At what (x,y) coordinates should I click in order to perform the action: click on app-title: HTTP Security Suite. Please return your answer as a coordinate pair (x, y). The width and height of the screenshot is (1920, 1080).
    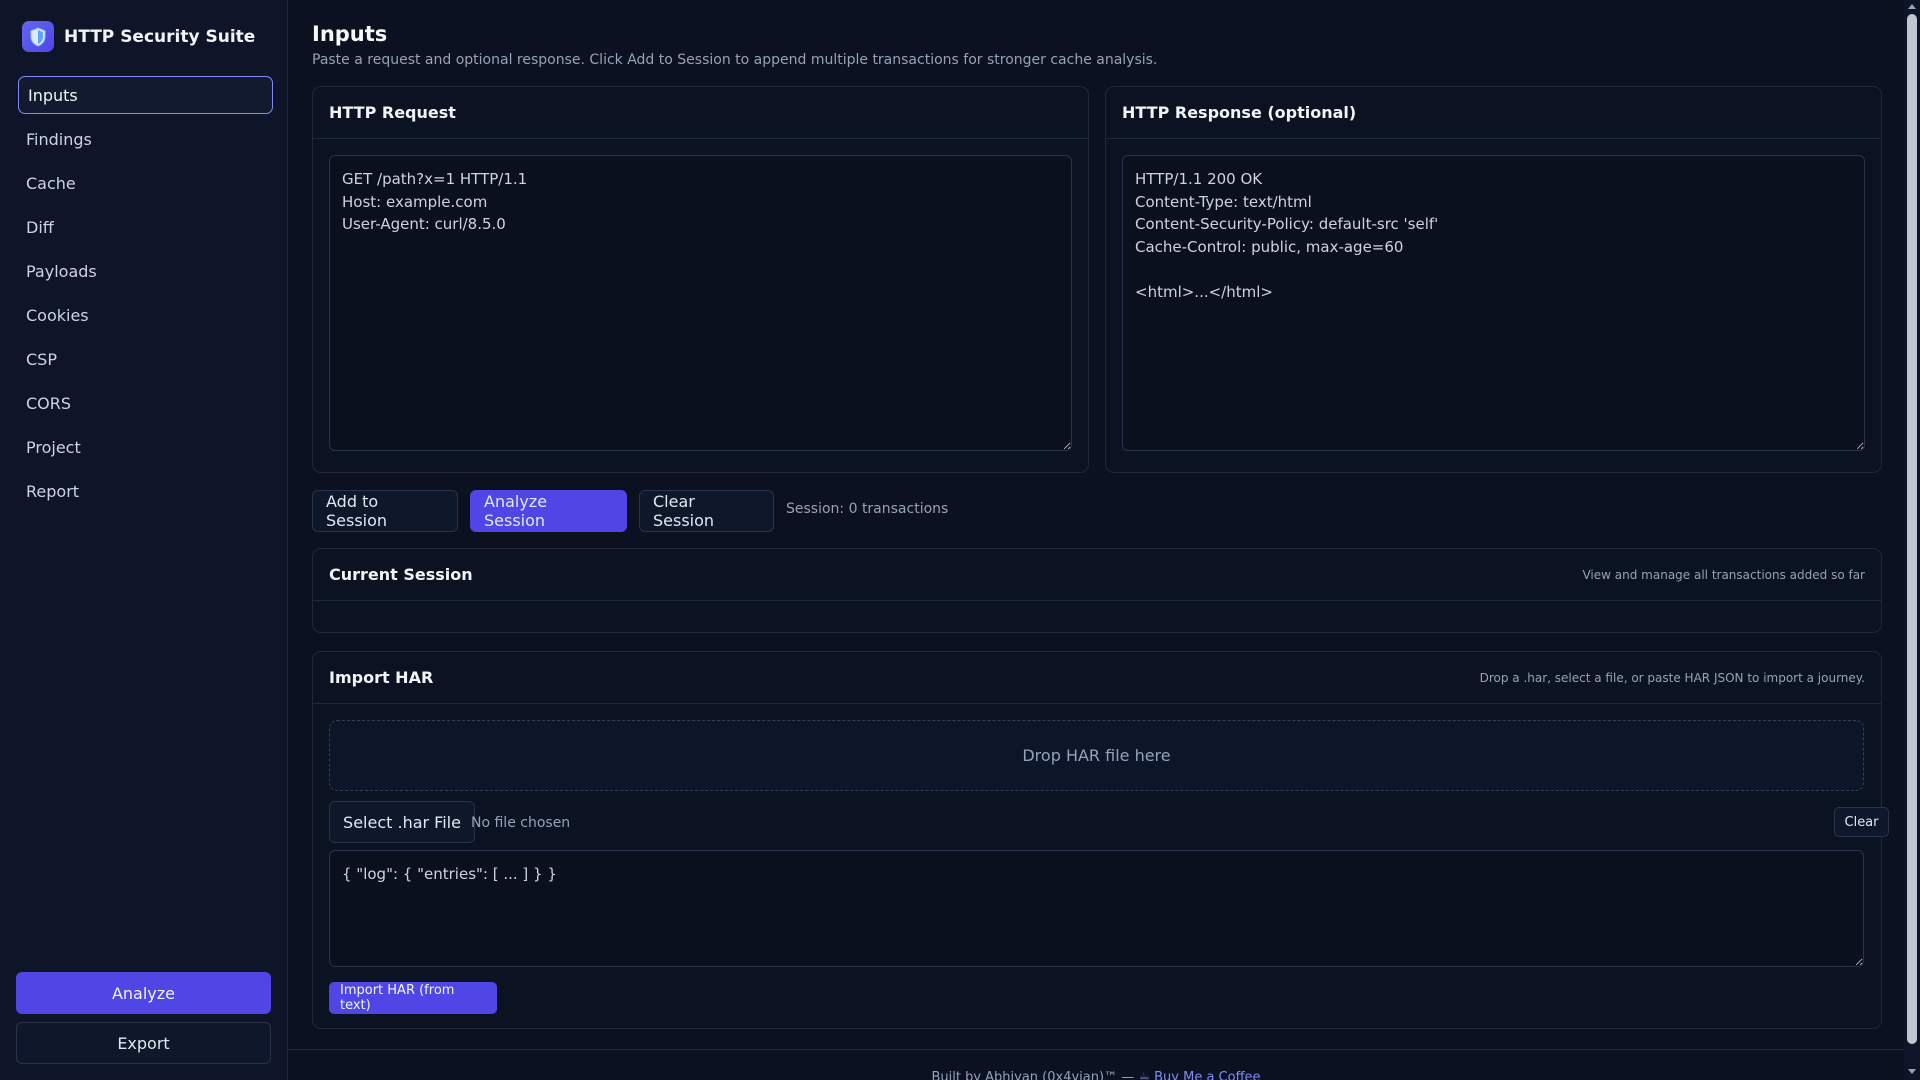
    Looking at the image, I should click on (160, 36).